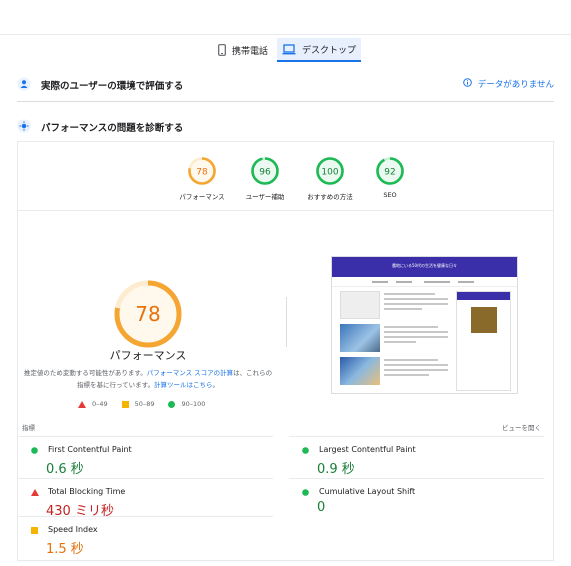  Describe the element at coordinates (285, 428) in the screenshot. I see `metrics-header: 指標 ビューを開く` at that location.